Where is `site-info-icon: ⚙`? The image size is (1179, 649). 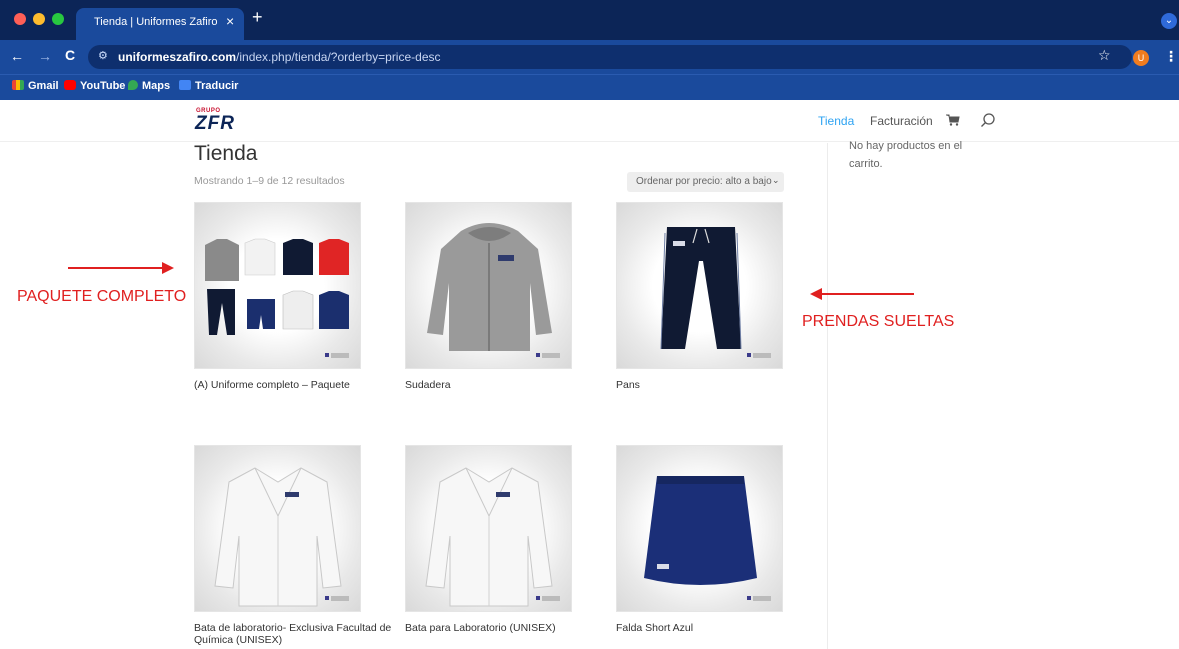
site-info-icon: ⚙ is located at coordinates (103, 55).